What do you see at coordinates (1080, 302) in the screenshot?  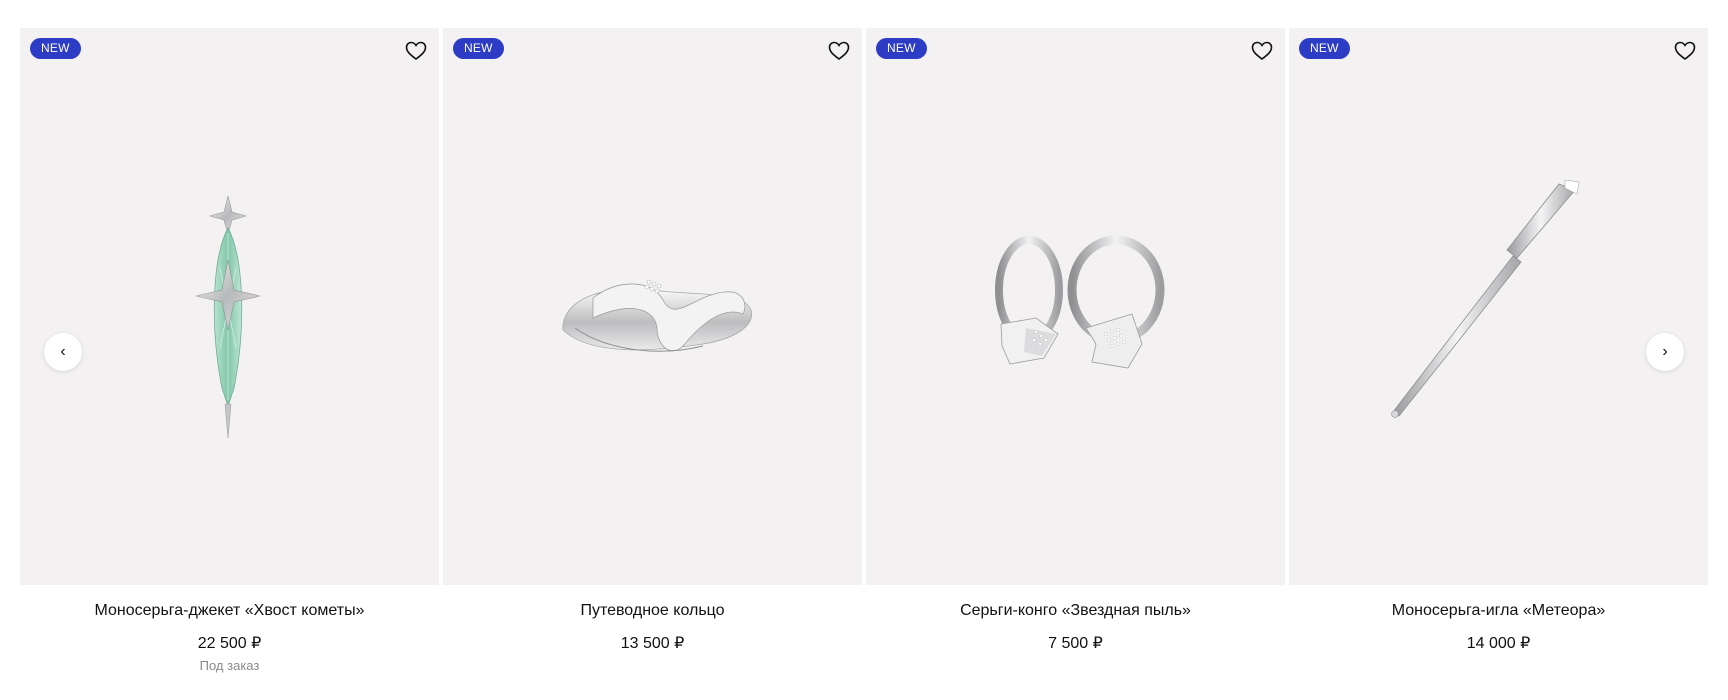 I see `hoop-earrings-image` at bounding box center [1080, 302].